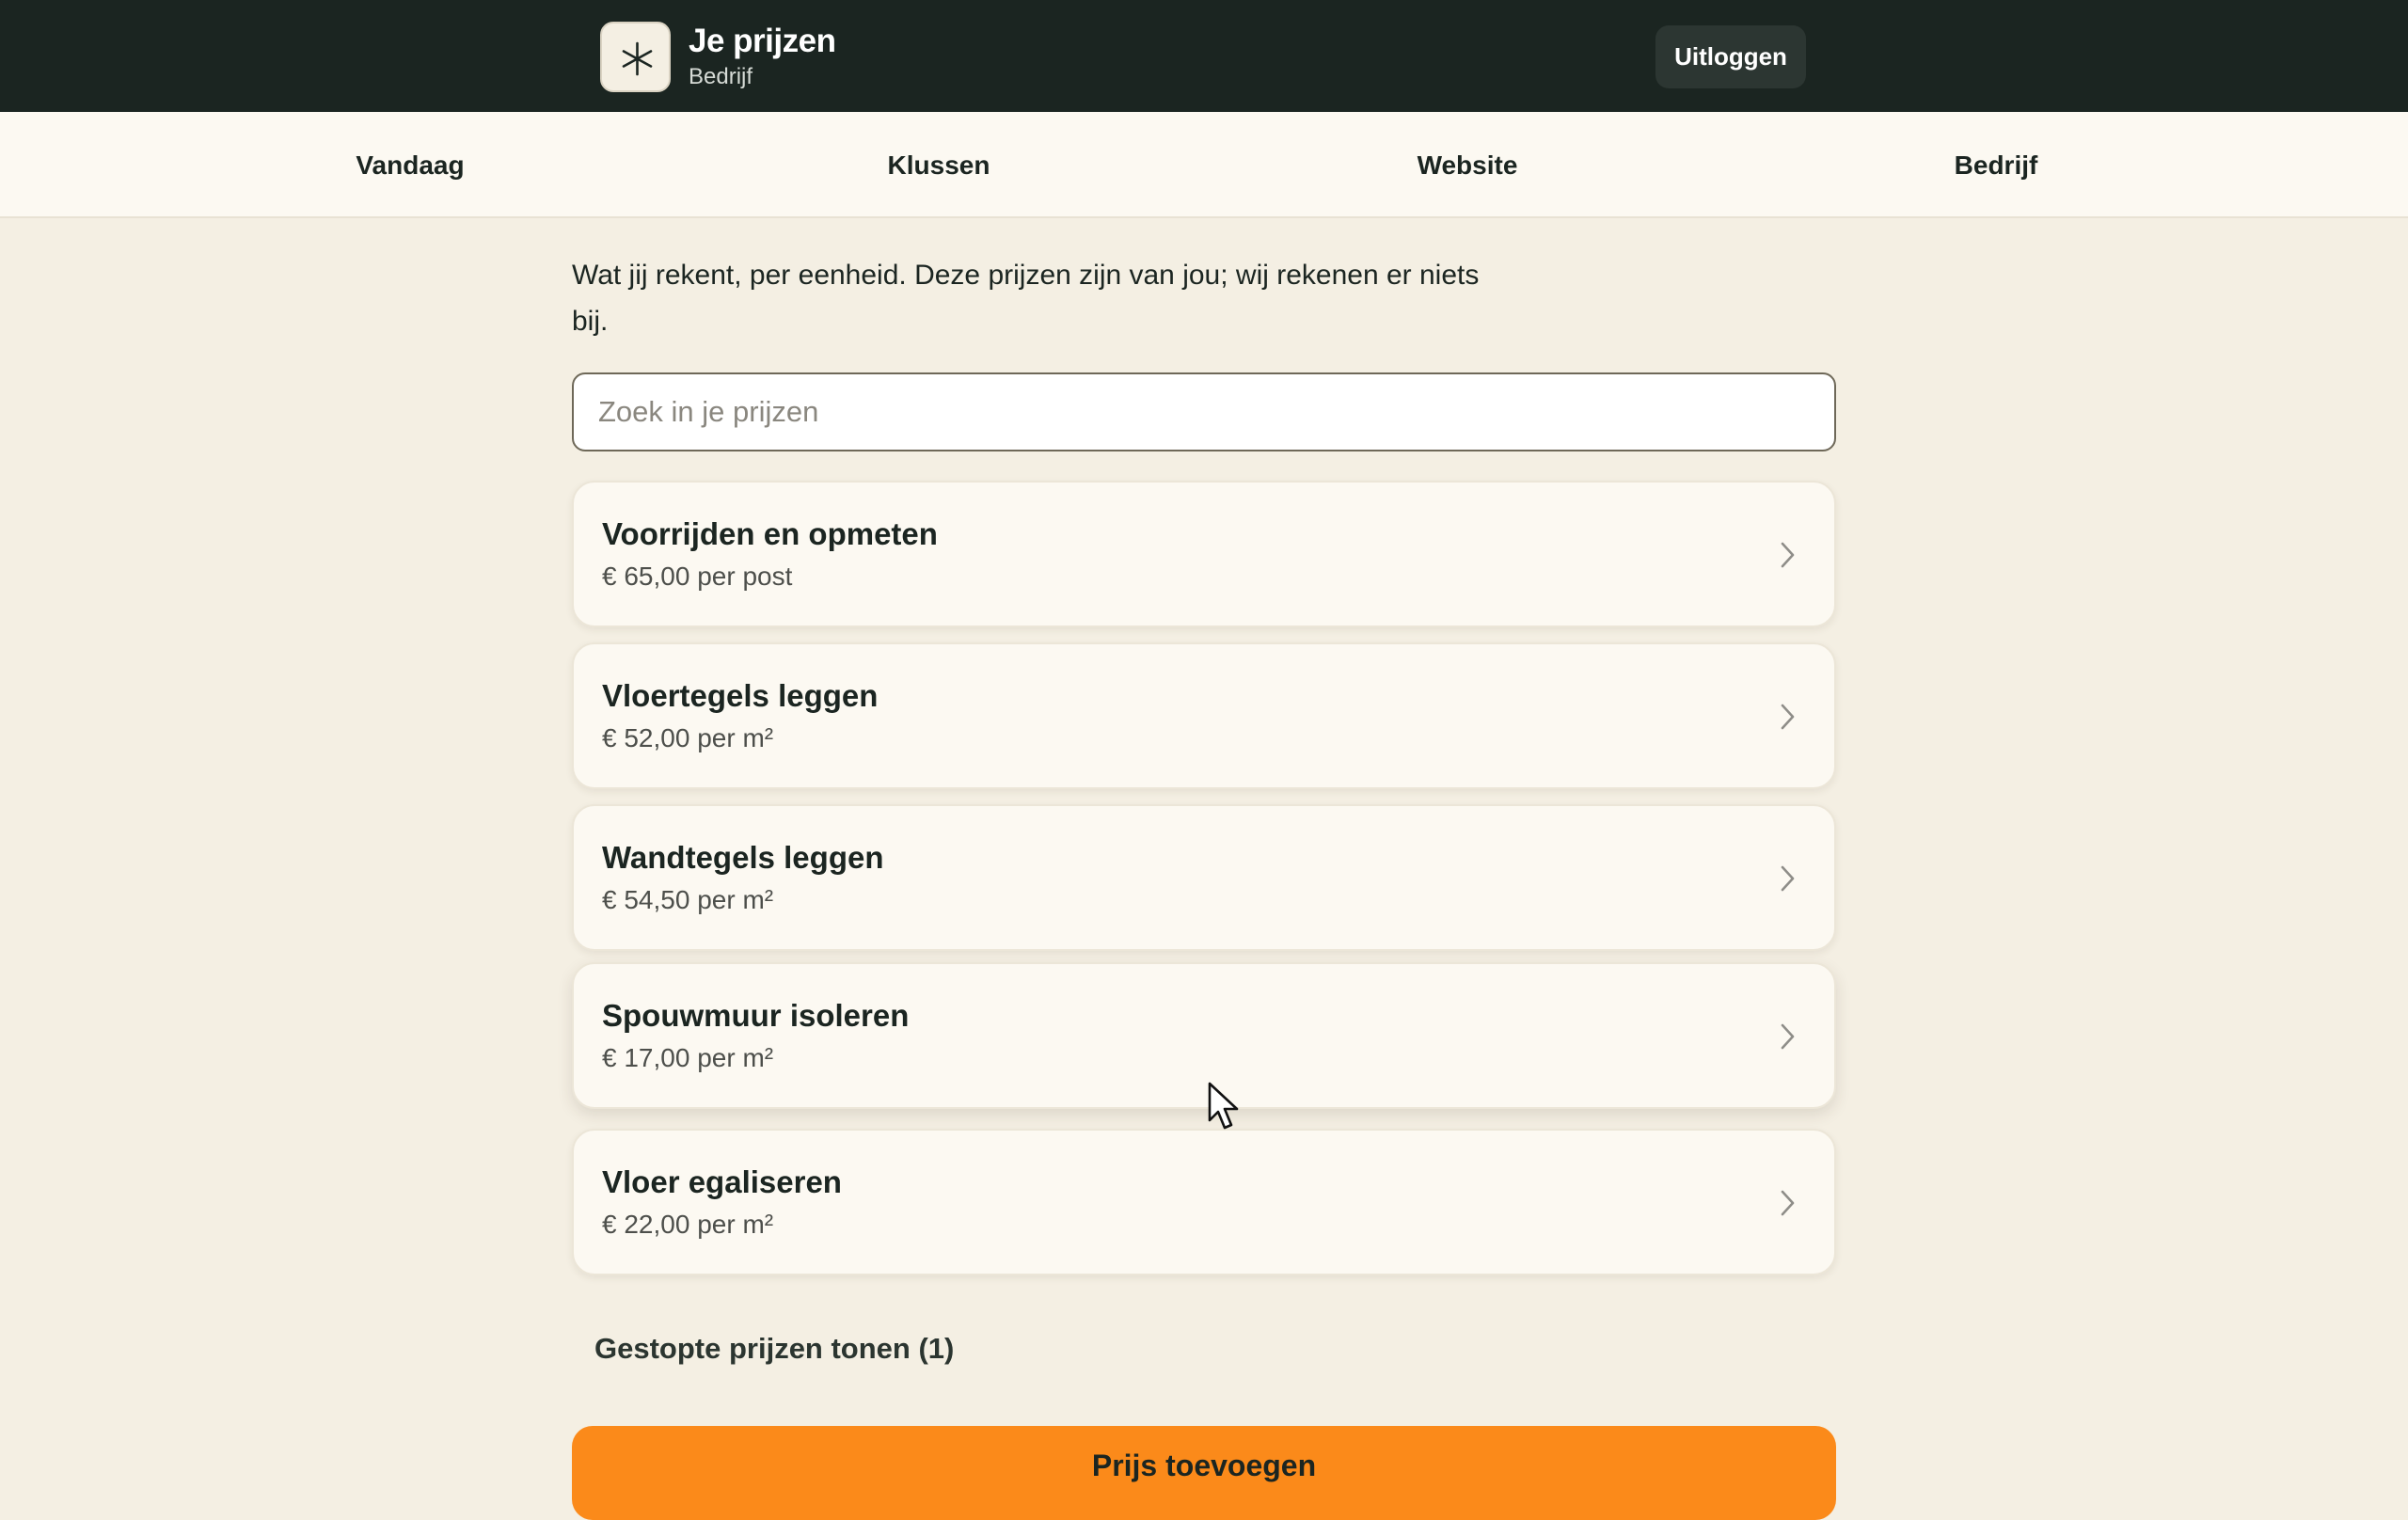 The image size is (2408, 1520). What do you see at coordinates (698, 576) in the screenshot?
I see `price-value: € 65,00 per post` at bounding box center [698, 576].